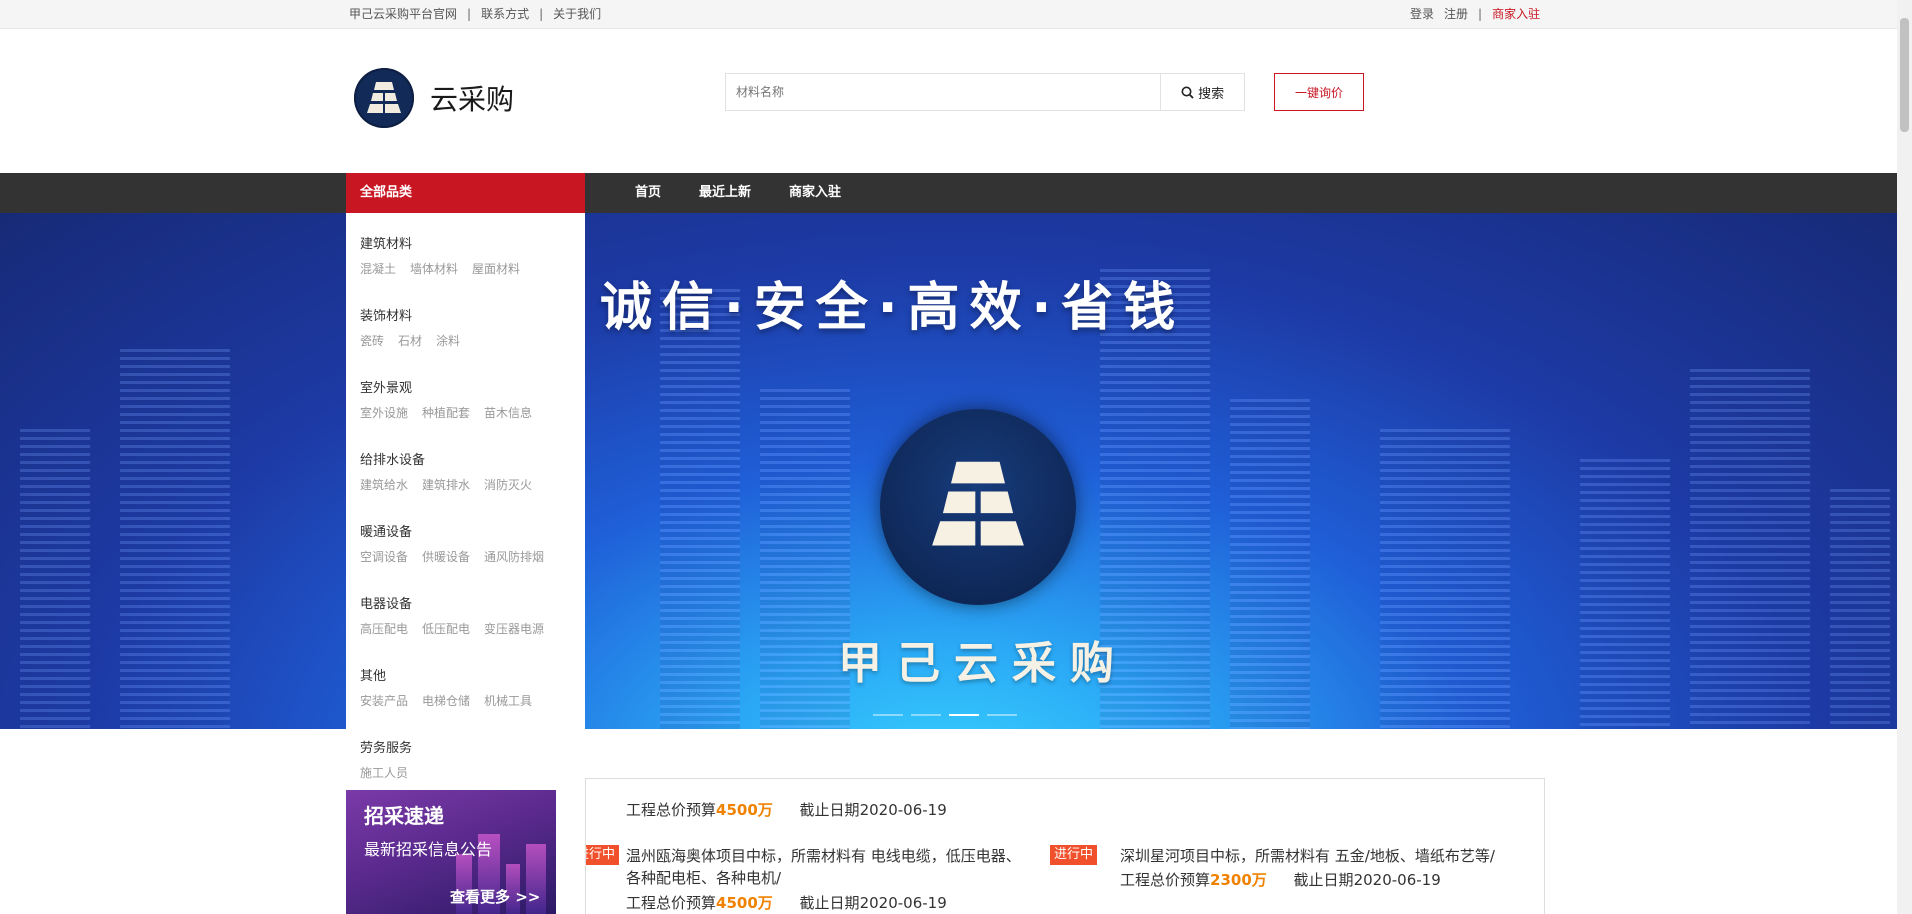  I want to click on contact-link: 联系方式, so click(505, 13).